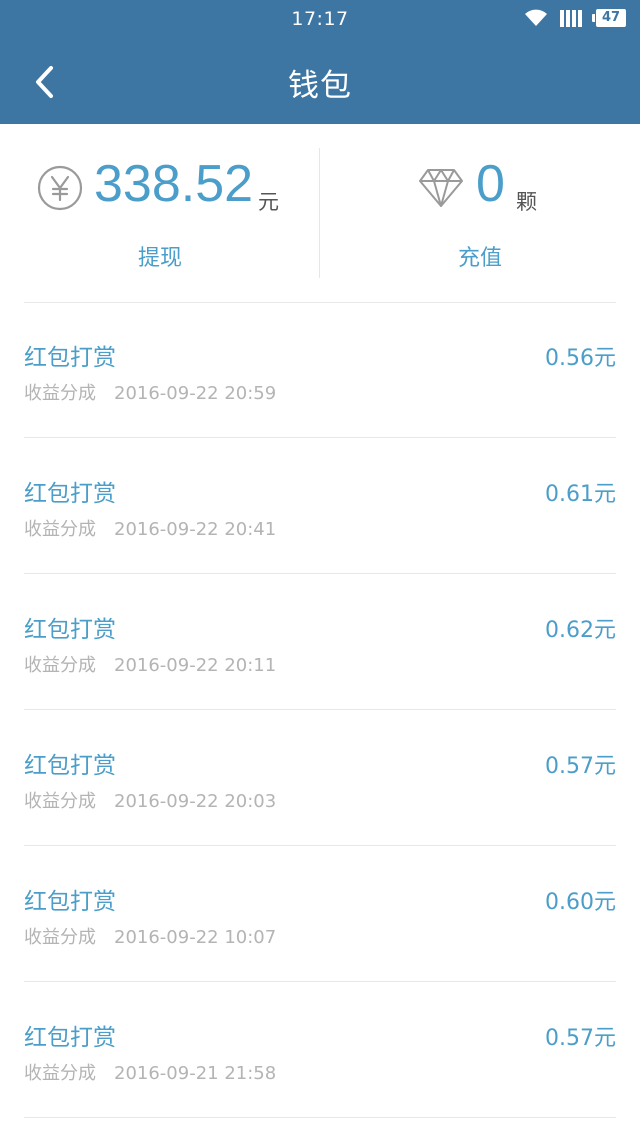  I want to click on transaction-time: 2016-09-22 20:03, so click(195, 801).